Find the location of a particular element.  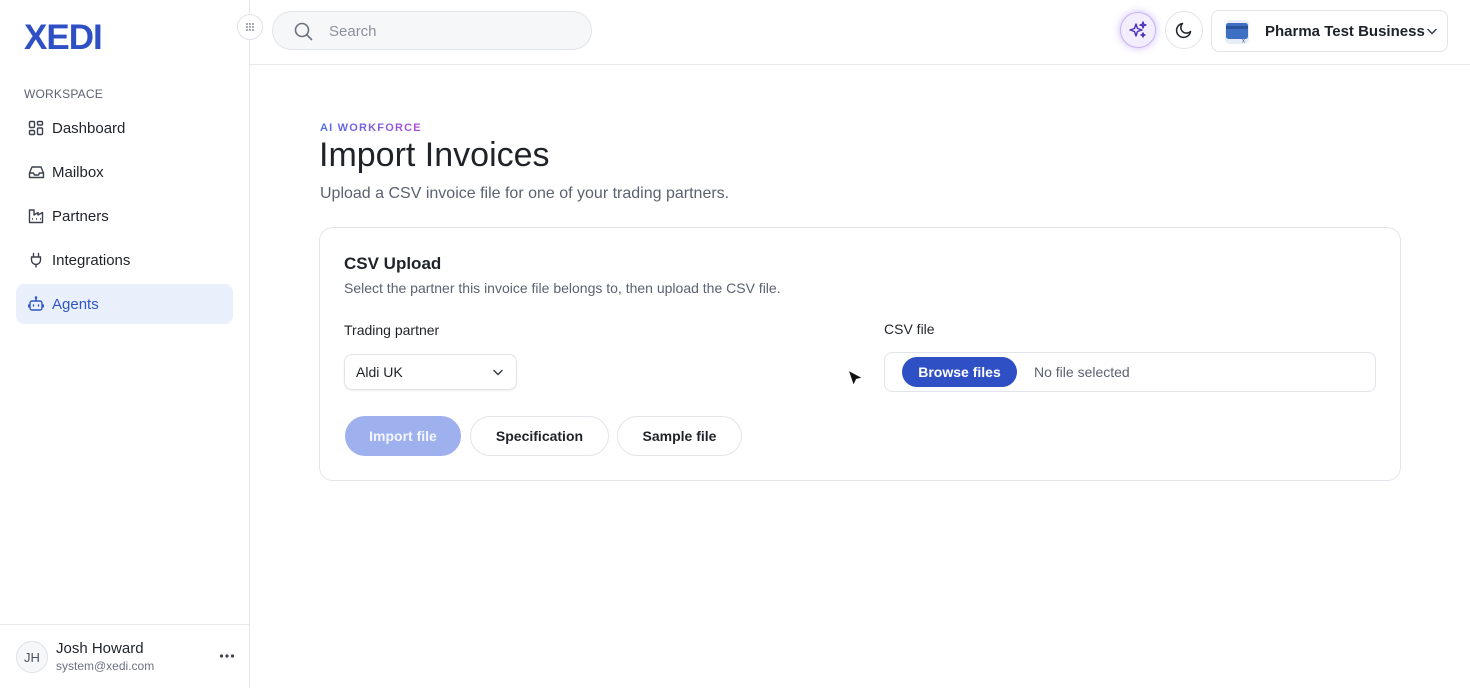

dashboard-icon is located at coordinates (36, 128).